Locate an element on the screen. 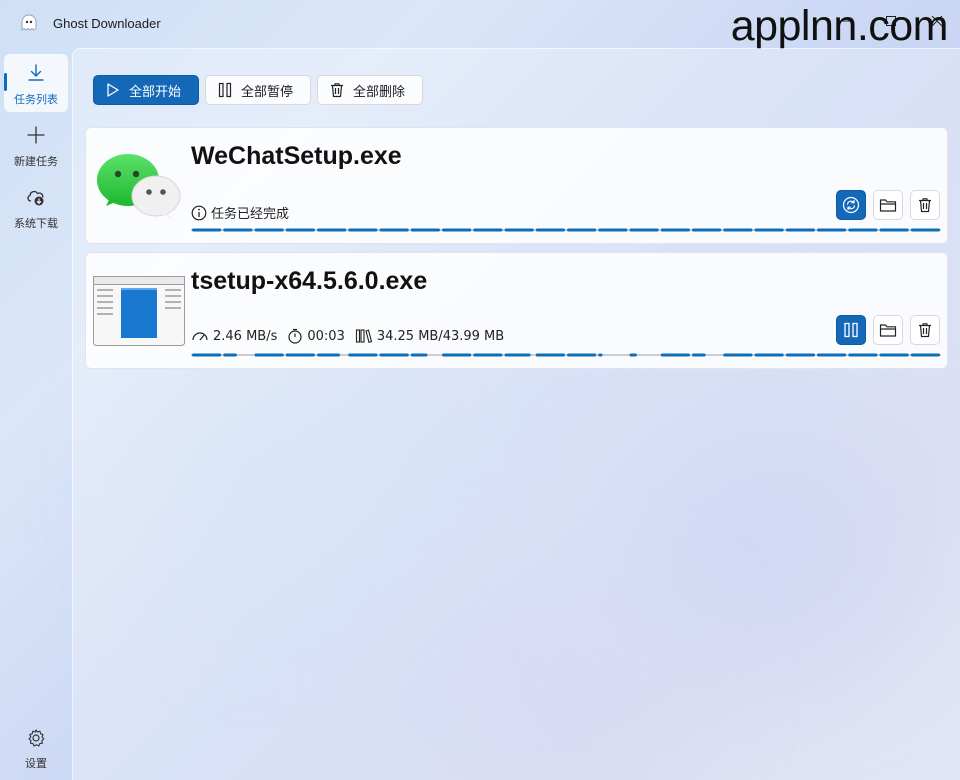 This screenshot has height=780, width=960. pause-icon is located at coordinates (851, 330).